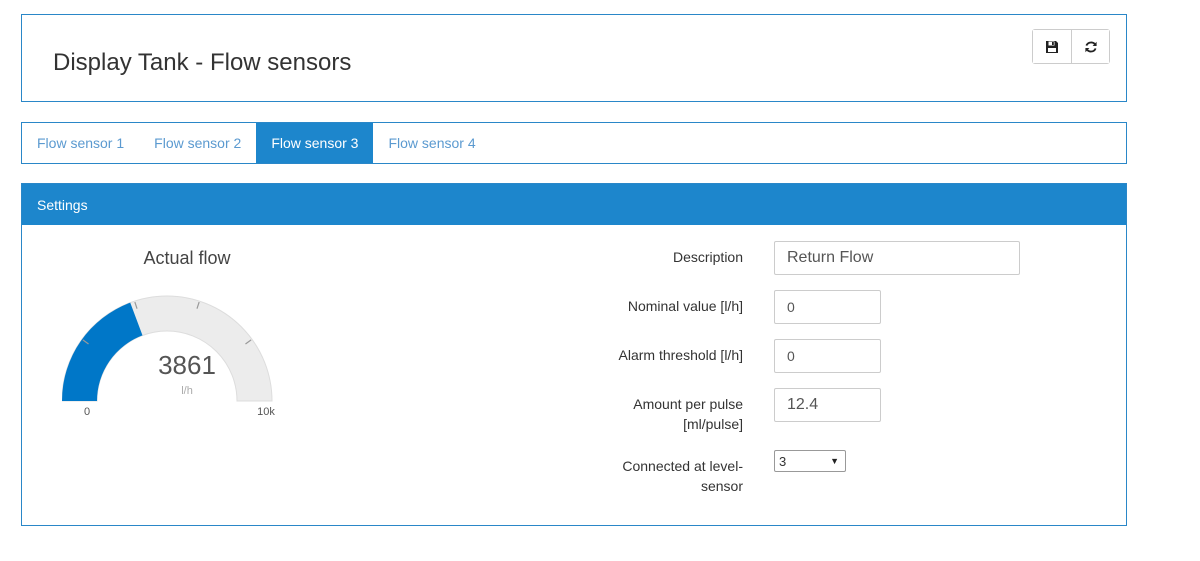 This screenshot has width=1200, height=561. I want to click on alarm-threshold-input, so click(827, 356).